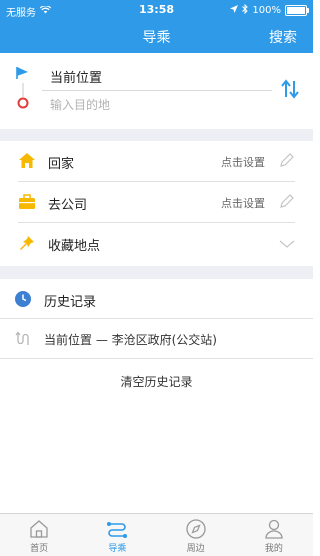 The height and width of the screenshot is (556, 320). What do you see at coordinates (266, 10) in the screenshot?
I see `battery-percent: 100%` at bounding box center [266, 10].